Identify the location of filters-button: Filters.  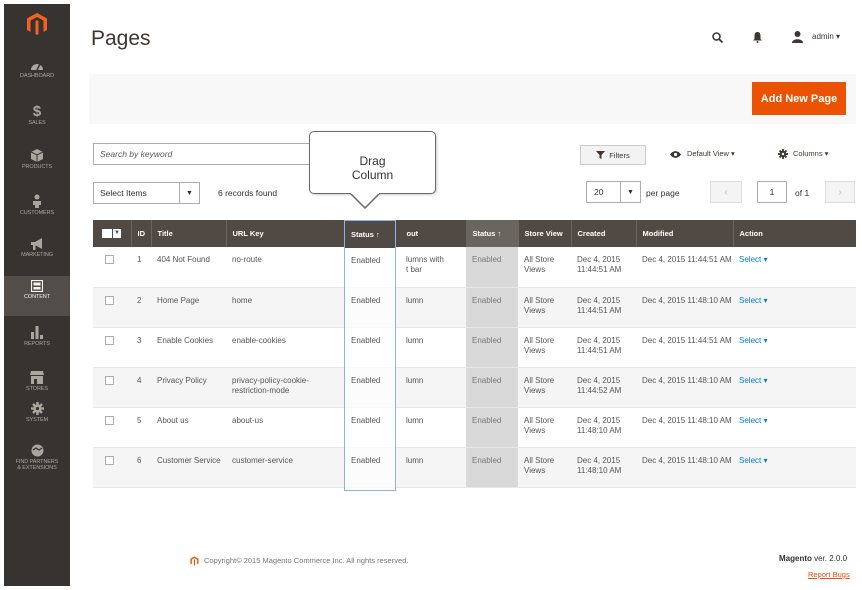
(613, 155).